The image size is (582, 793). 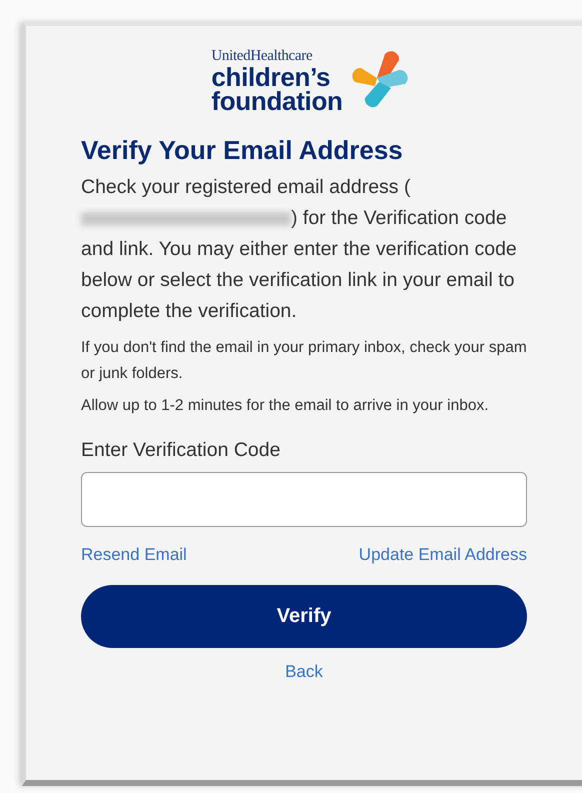 I want to click on text-link: Resend Email, so click(x=134, y=555).